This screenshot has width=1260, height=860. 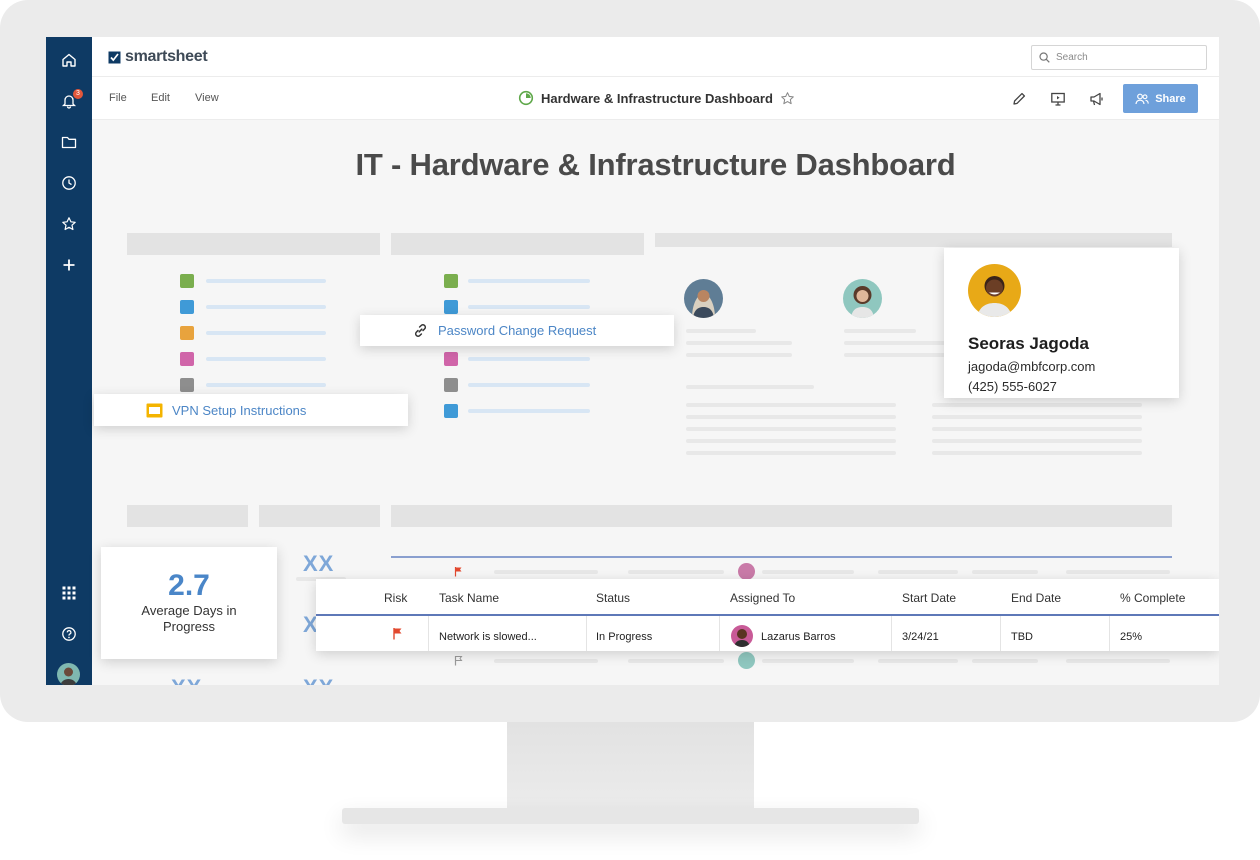 I want to click on column-header-start-date: Start Date, so click(x=929, y=598).